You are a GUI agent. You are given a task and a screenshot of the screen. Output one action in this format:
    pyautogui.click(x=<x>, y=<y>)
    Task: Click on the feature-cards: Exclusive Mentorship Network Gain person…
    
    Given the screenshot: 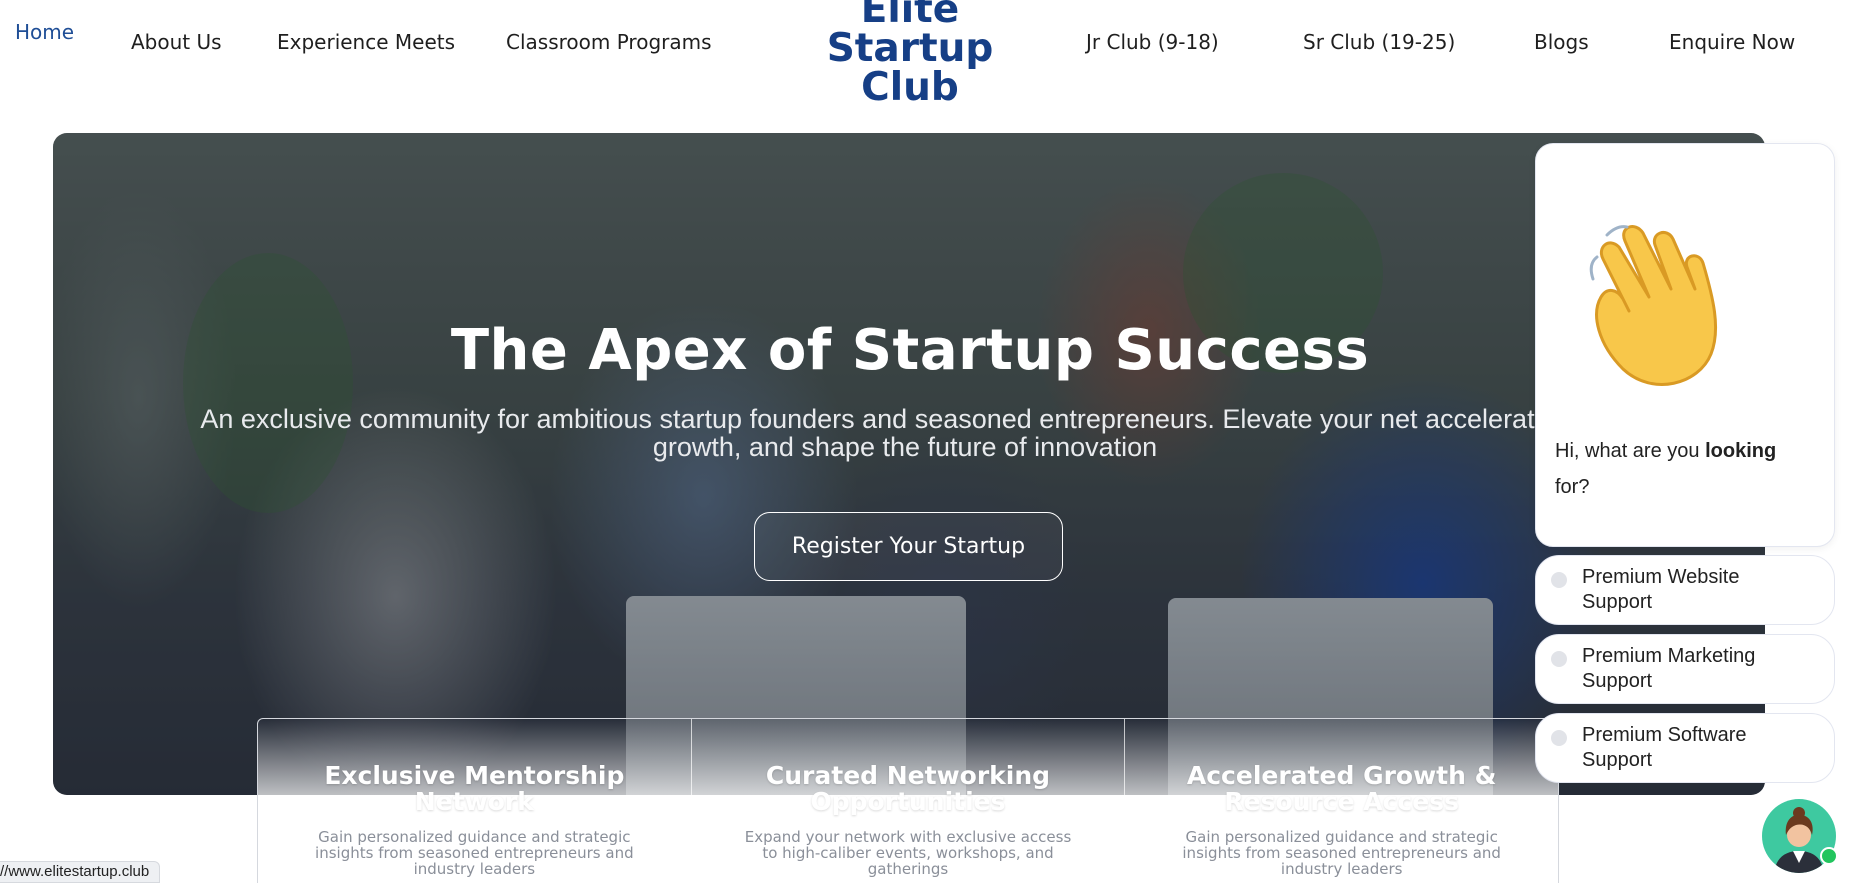 What is the action you would take?
    pyautogui.click(x=908, y=800)
    